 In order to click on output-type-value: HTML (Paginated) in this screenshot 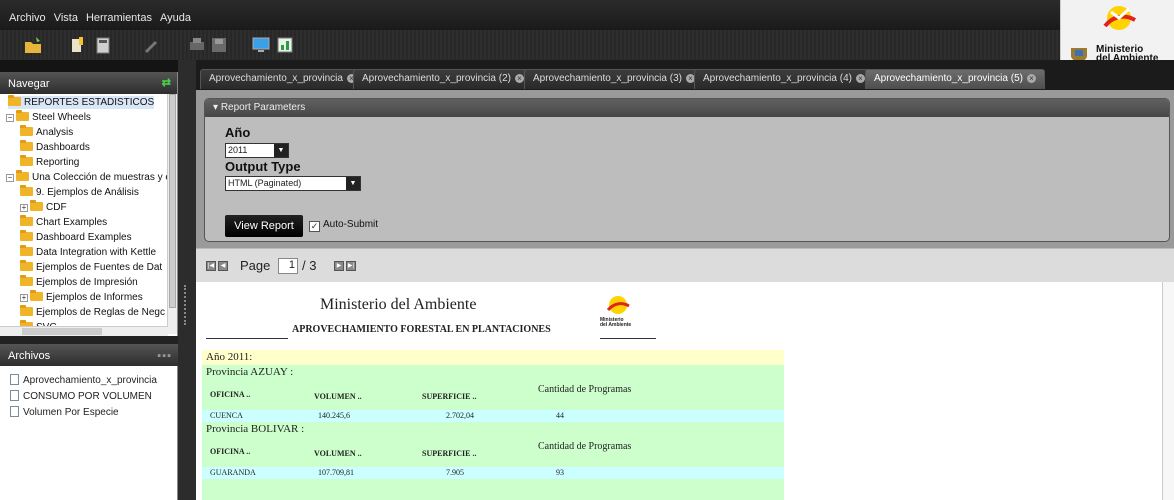, I will do `click(265, 183)`.